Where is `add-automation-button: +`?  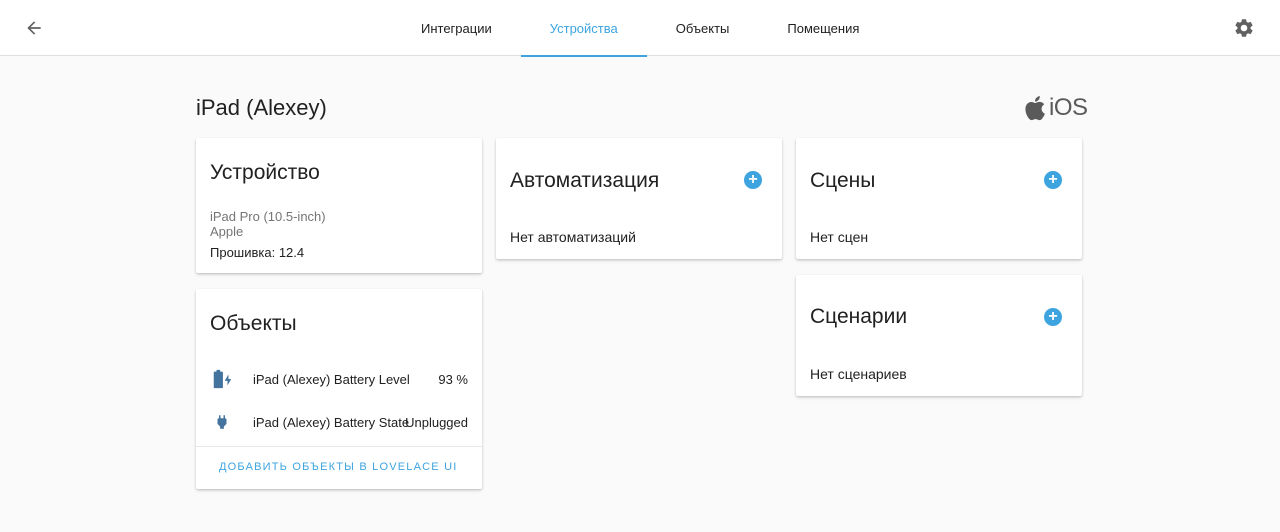 add-automation-button: + is located at coordinates (753, 180).